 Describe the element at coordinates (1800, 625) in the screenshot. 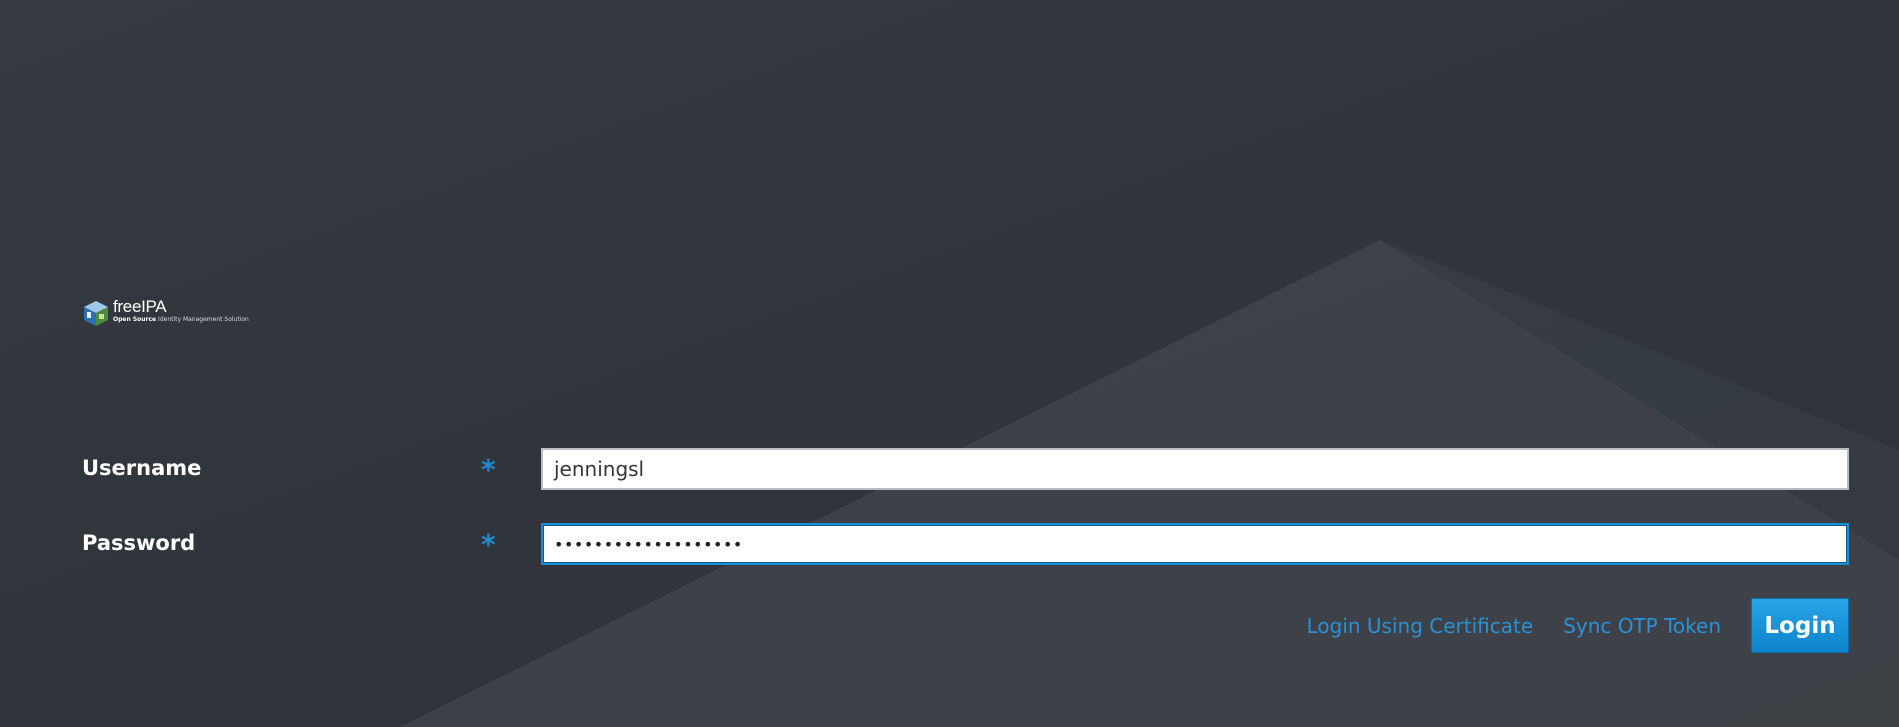

I see `login-button: Login` at that location.